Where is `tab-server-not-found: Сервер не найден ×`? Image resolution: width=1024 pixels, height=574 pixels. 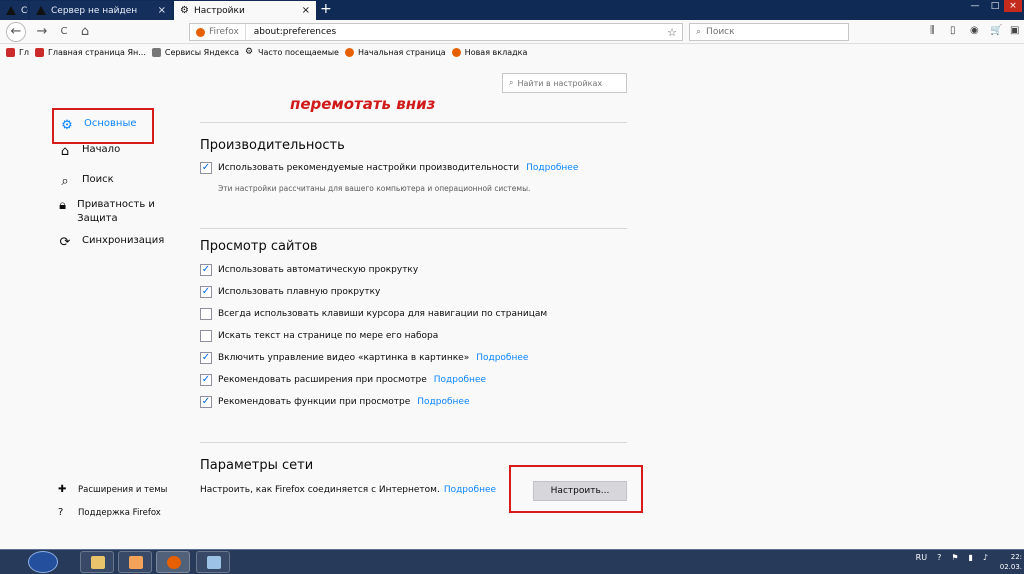 tab-server-not-found: Сервер не найден × is located at coordinates (101, 10).